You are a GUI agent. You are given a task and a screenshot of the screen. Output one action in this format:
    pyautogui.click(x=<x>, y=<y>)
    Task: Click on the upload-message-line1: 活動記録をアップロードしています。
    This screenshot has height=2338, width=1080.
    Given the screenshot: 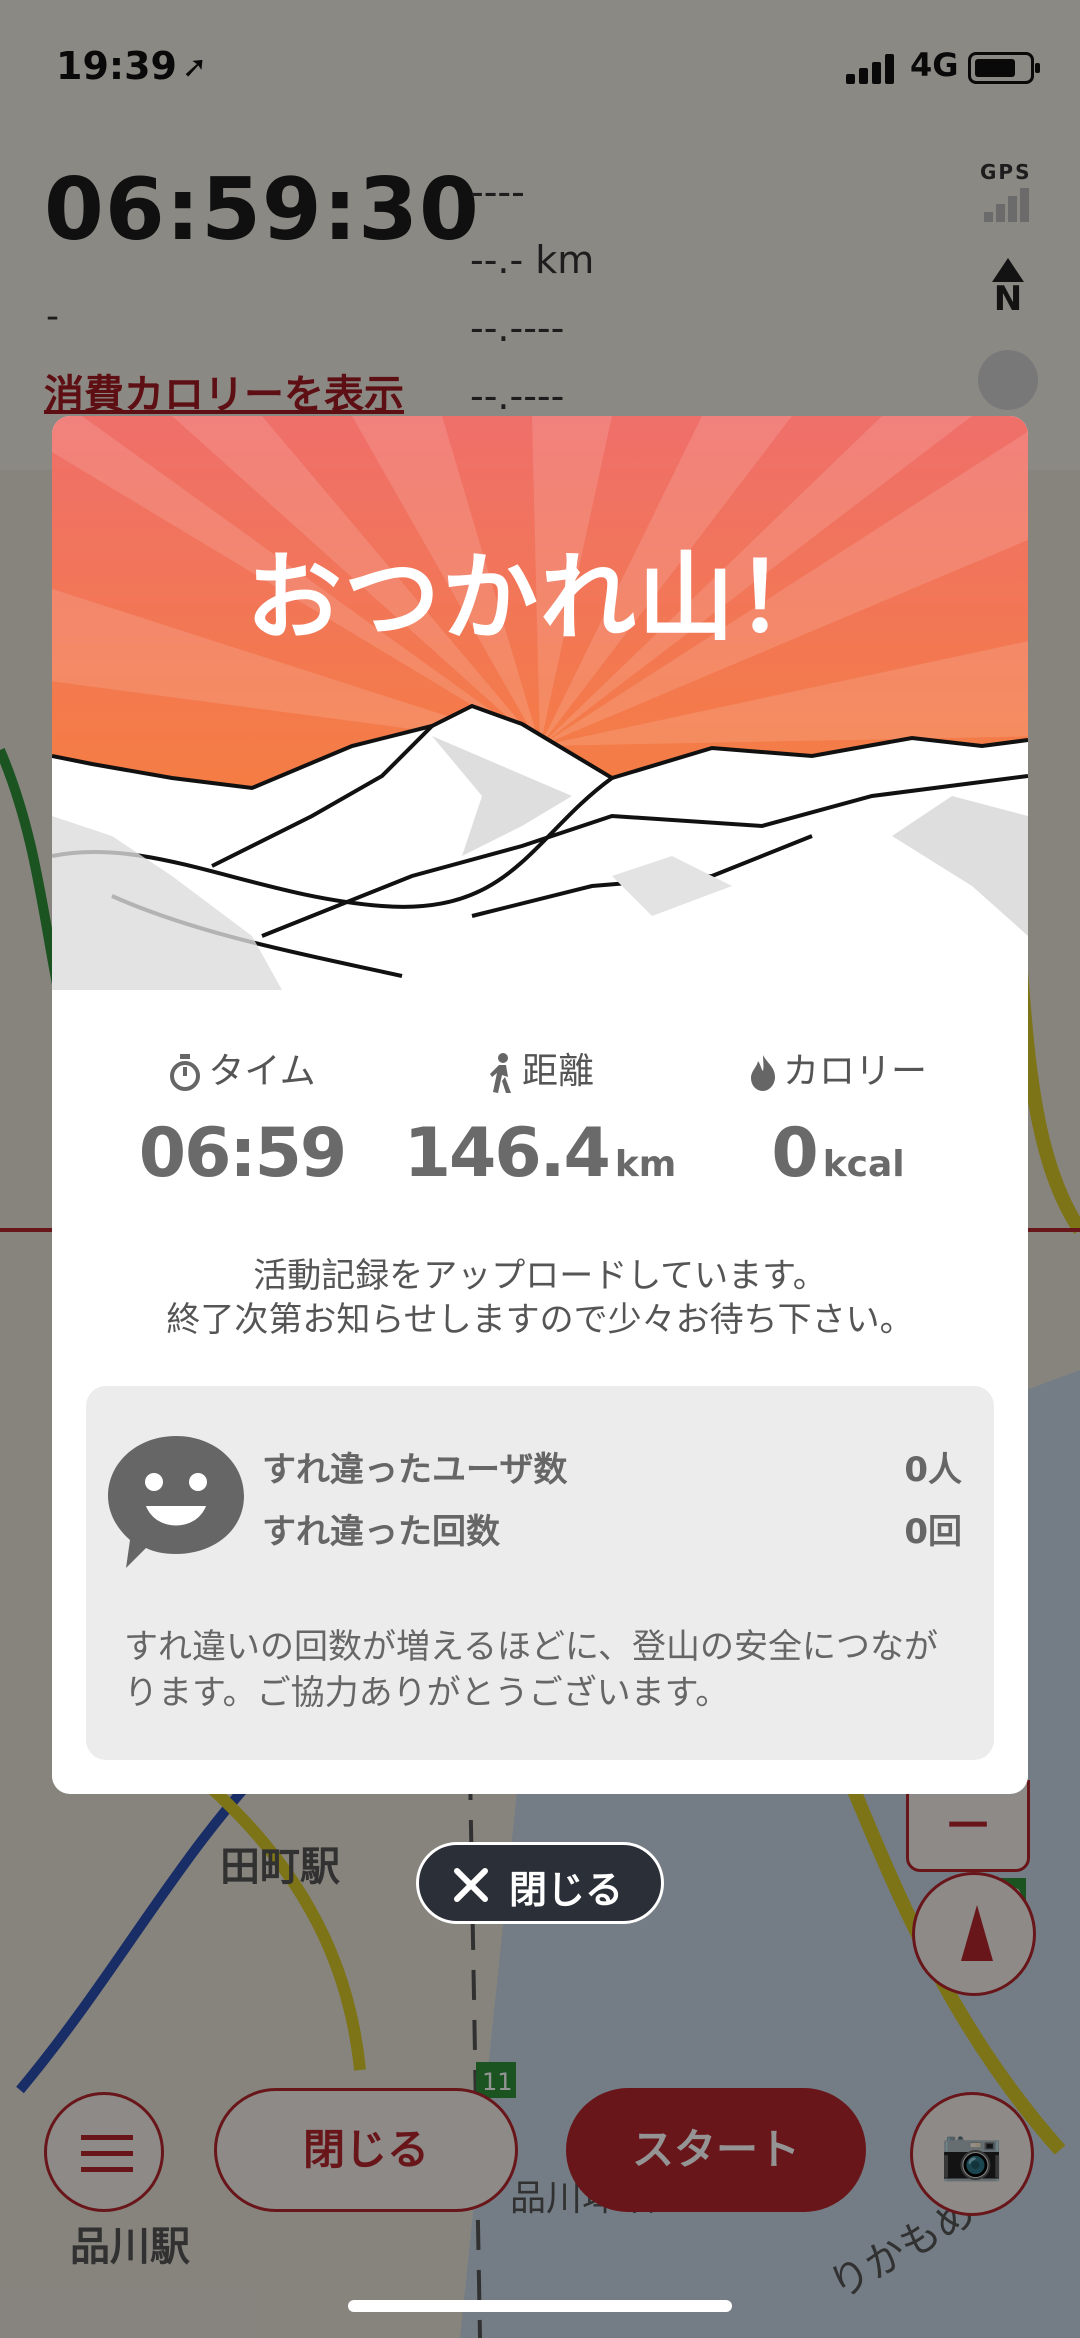 What is the action you would take?
    pyautogui.click(x=540, y=1276)
    